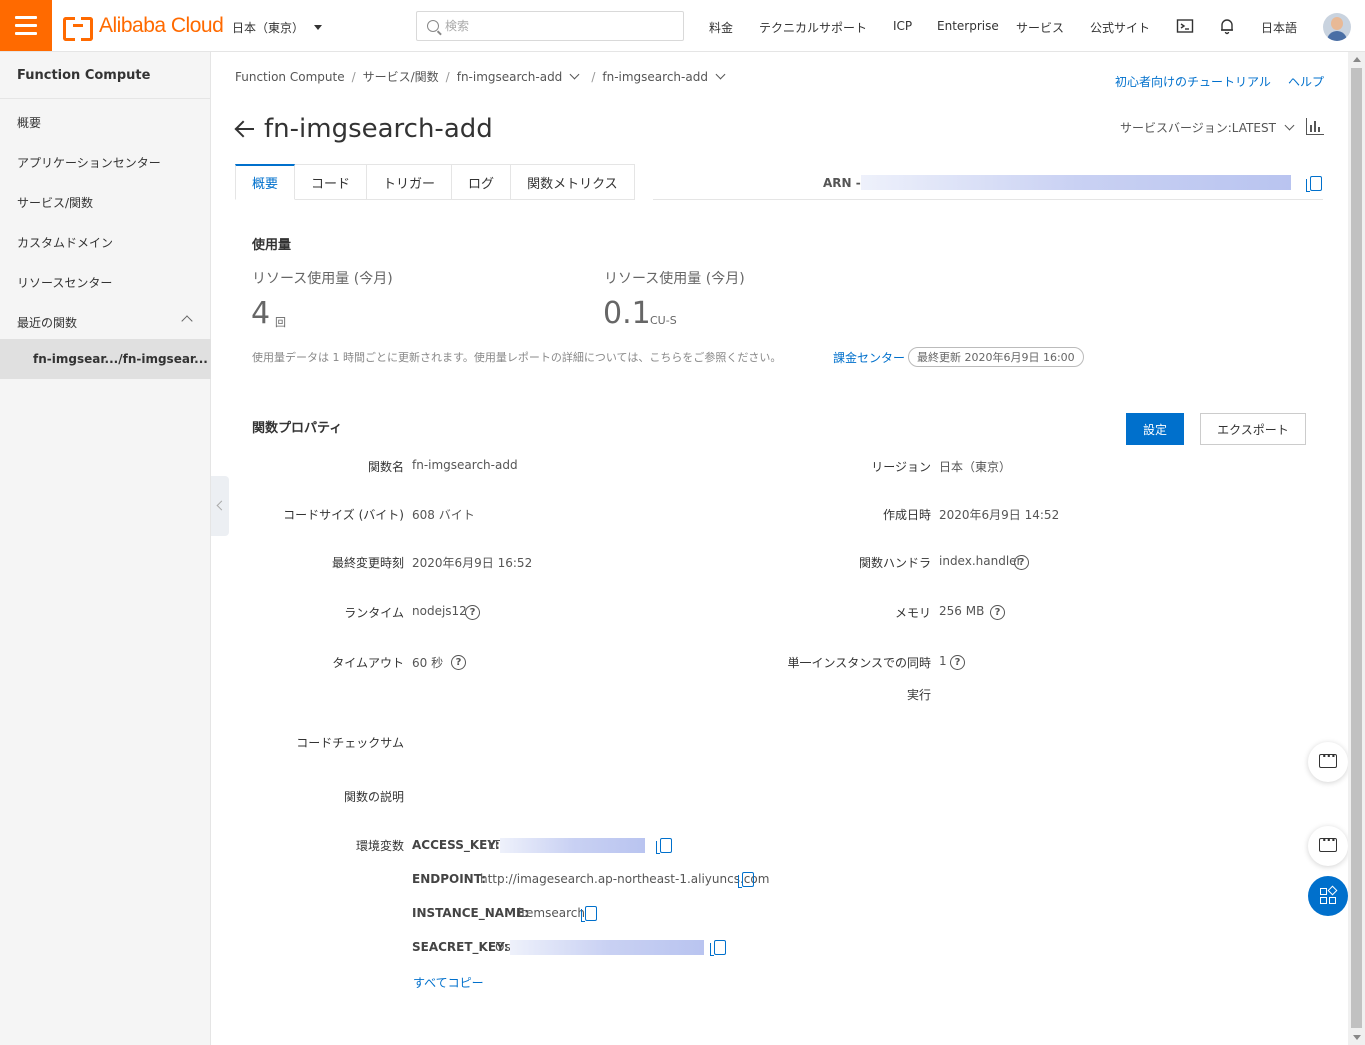 The height and width of the screenshot is (1045, 1365). Describe the element at coordinates (448, 982) in the screenshot. I see `copy-all-link: すべてコピー` at that location.